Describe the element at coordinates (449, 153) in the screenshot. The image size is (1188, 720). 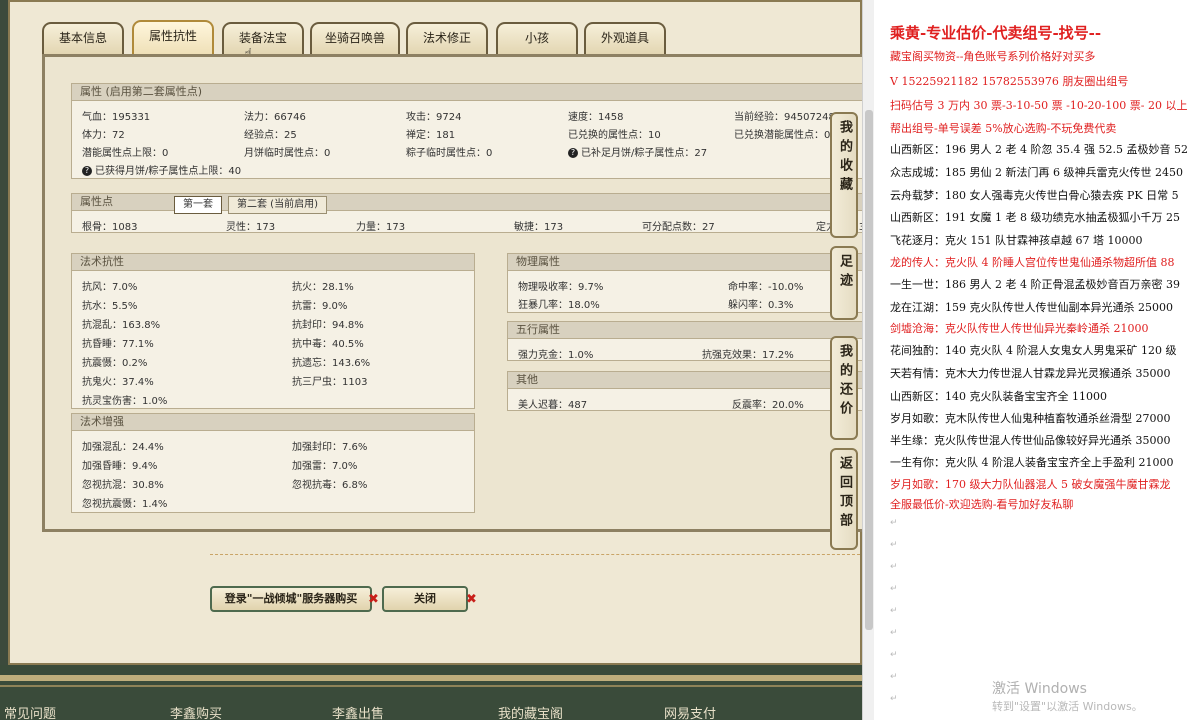
I see `attr-zongzi-temp: 粽子临时属性点：0` at that location.